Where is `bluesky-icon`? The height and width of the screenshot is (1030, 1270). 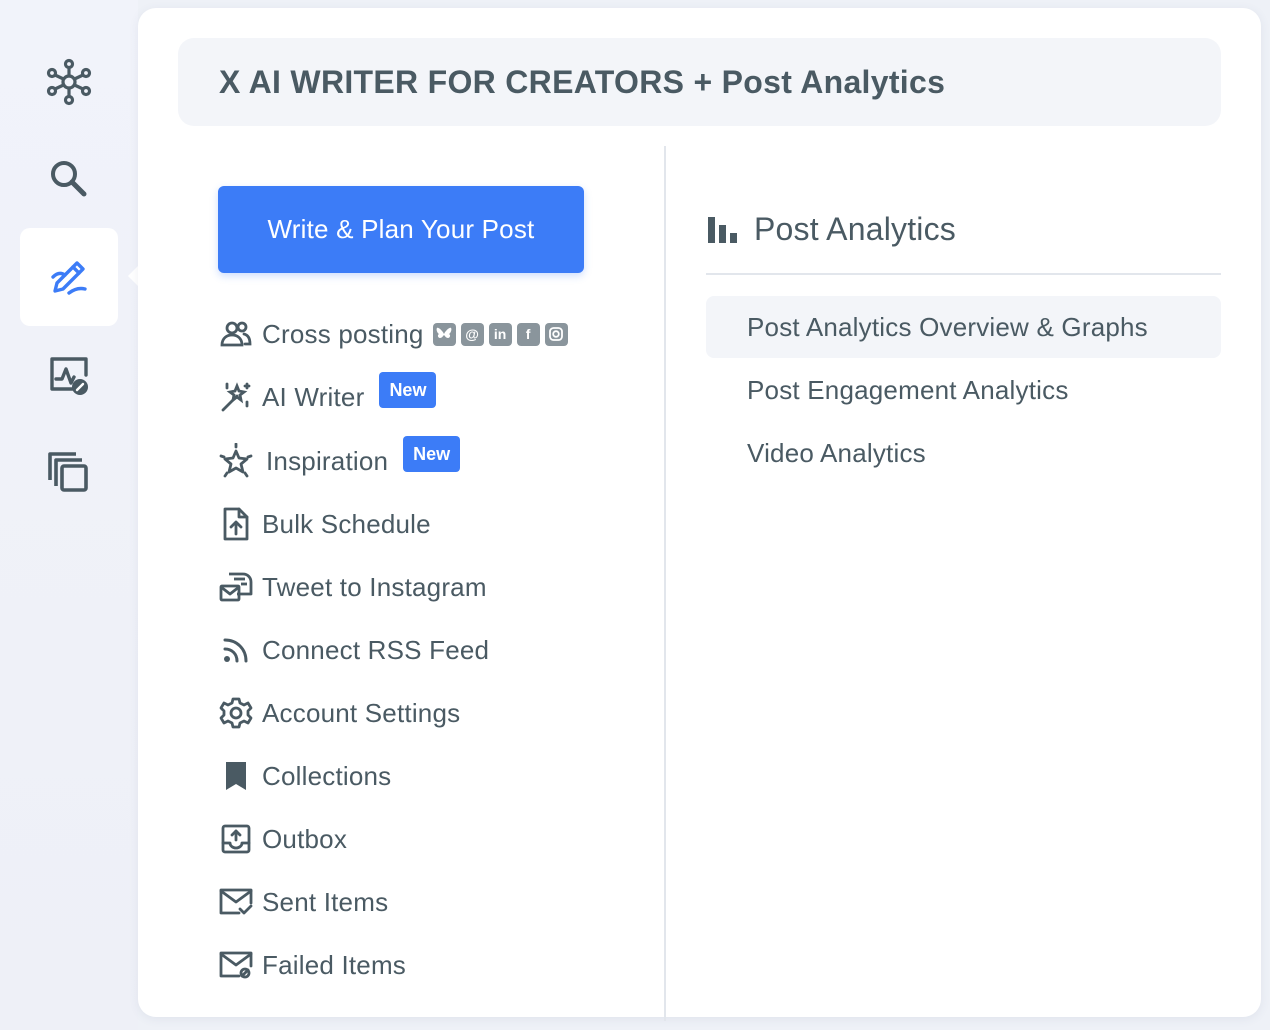
bluesky-icon is located at coordinates (444, 334).